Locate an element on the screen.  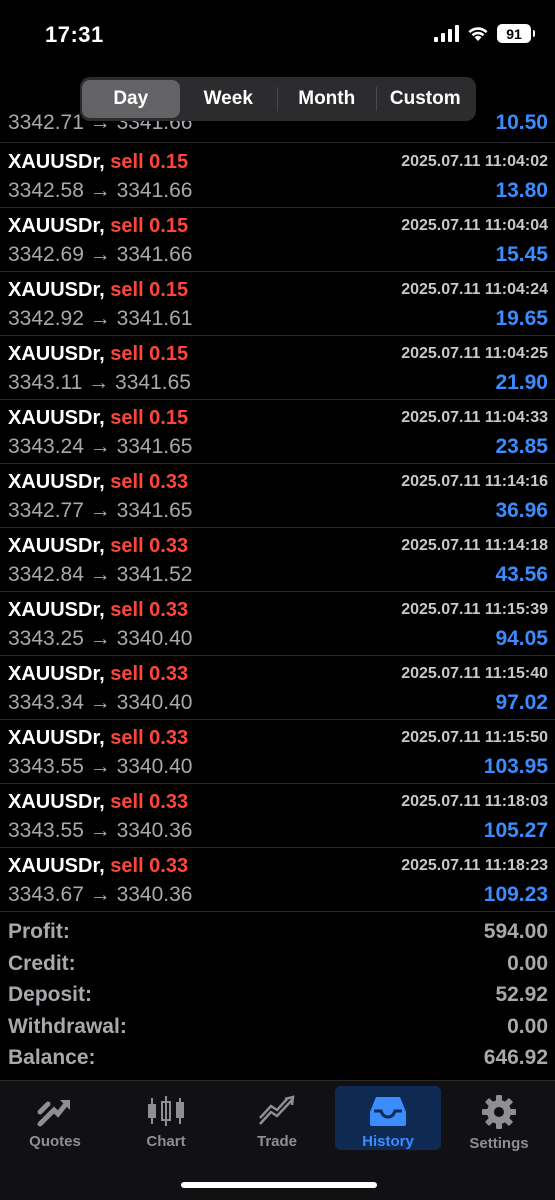
tab-label: History is located at coordinates (388, 1141).